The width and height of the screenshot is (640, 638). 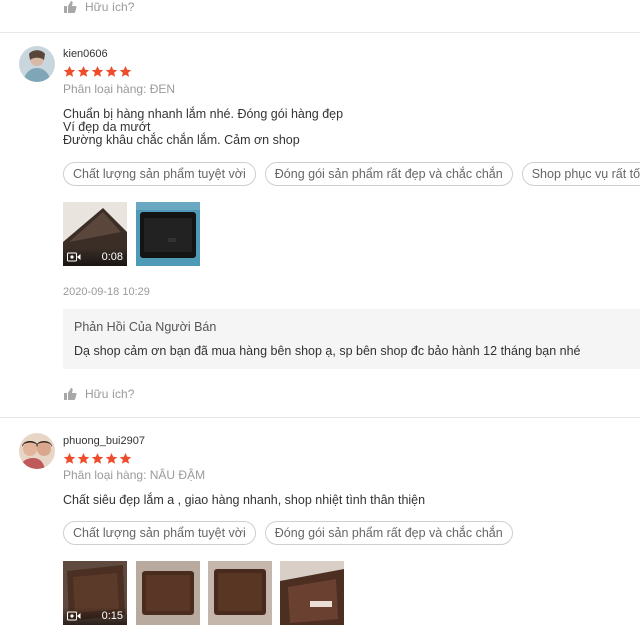 I want to click on video-overlay: 0:08, so click(x=95, y=257).